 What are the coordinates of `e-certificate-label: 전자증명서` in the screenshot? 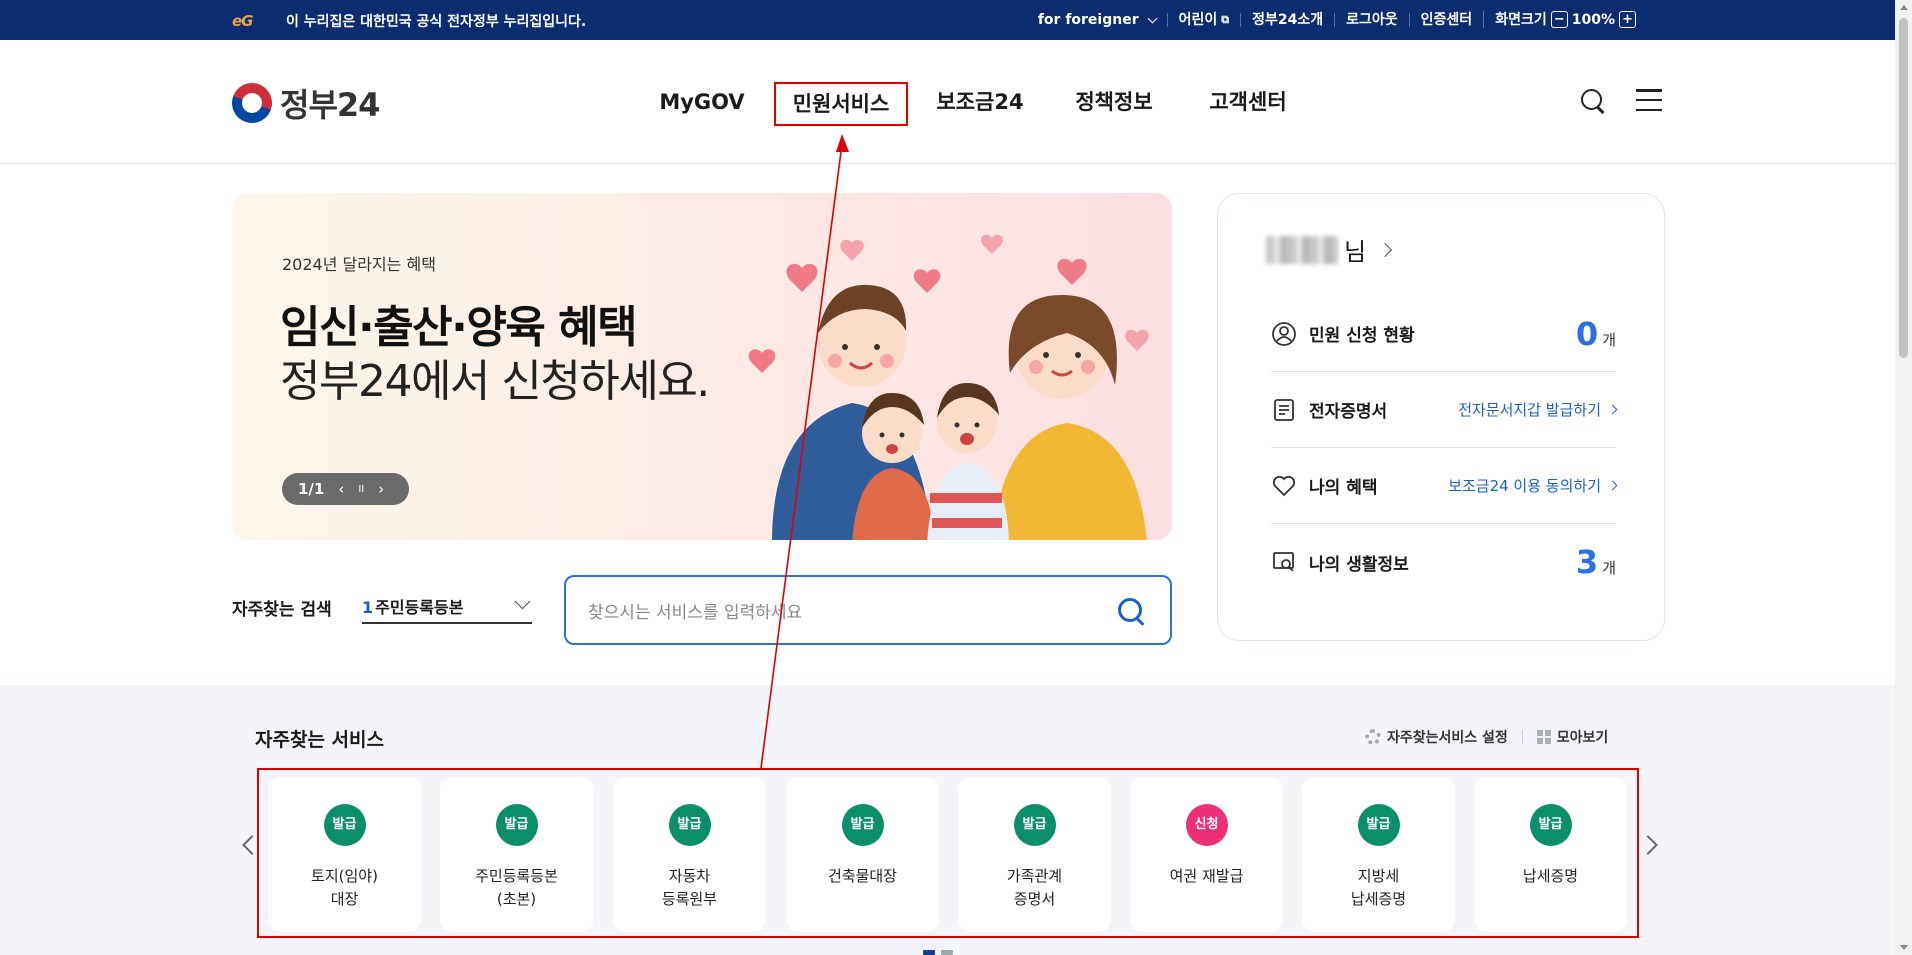 It's located at (1348, 412).